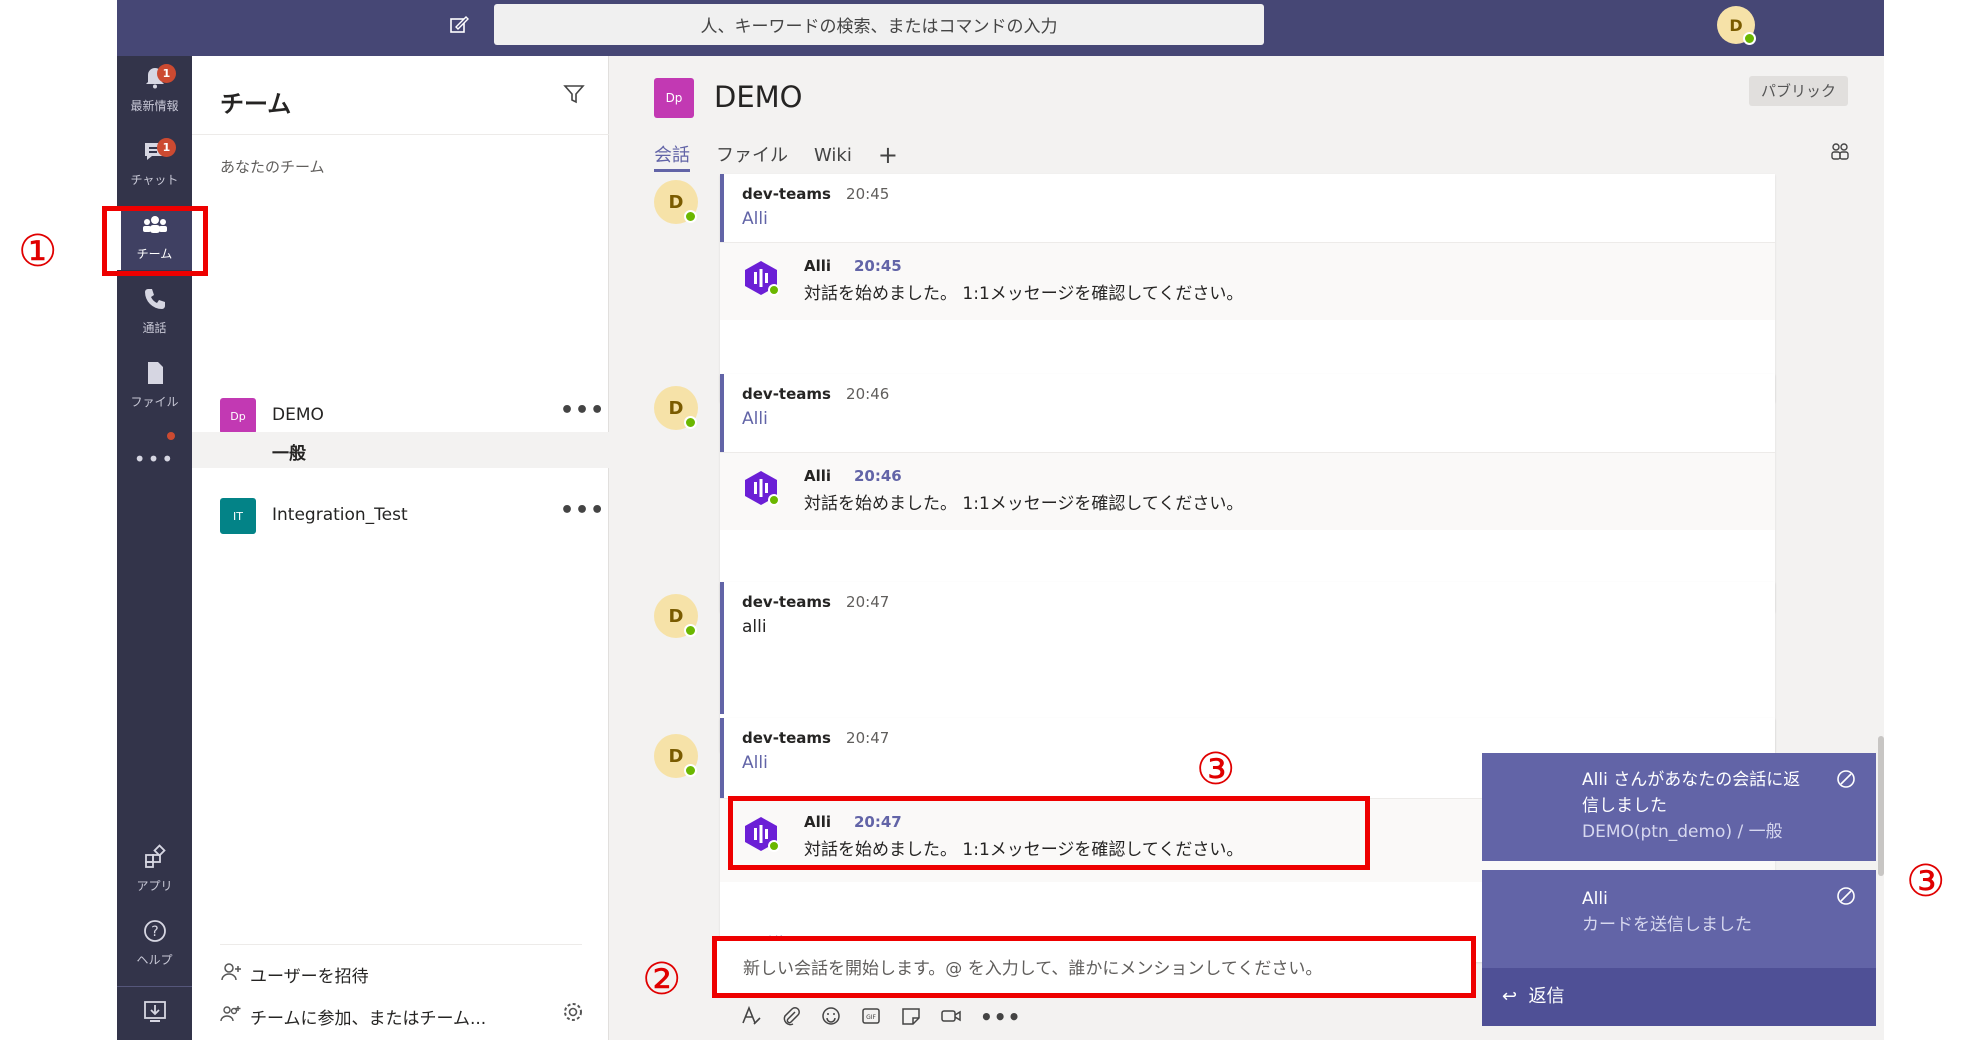  Describe the element at coordinates (238, 416) in the screenshot. I see `team-icon: Dp` at that location.